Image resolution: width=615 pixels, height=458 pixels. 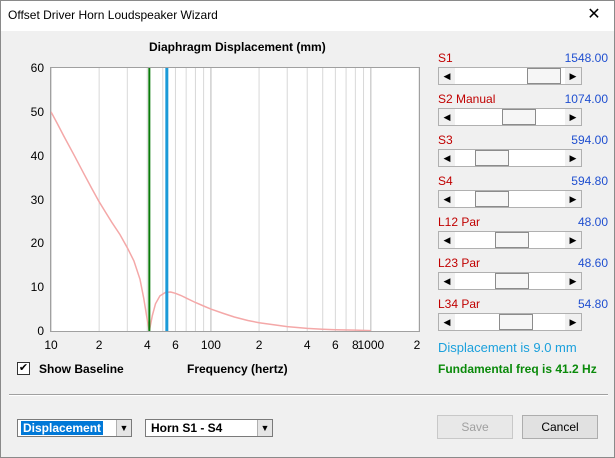 I want to click on fundamental-status: Fundamental freq is 41.2 Hz, so click(x=517, y=369).